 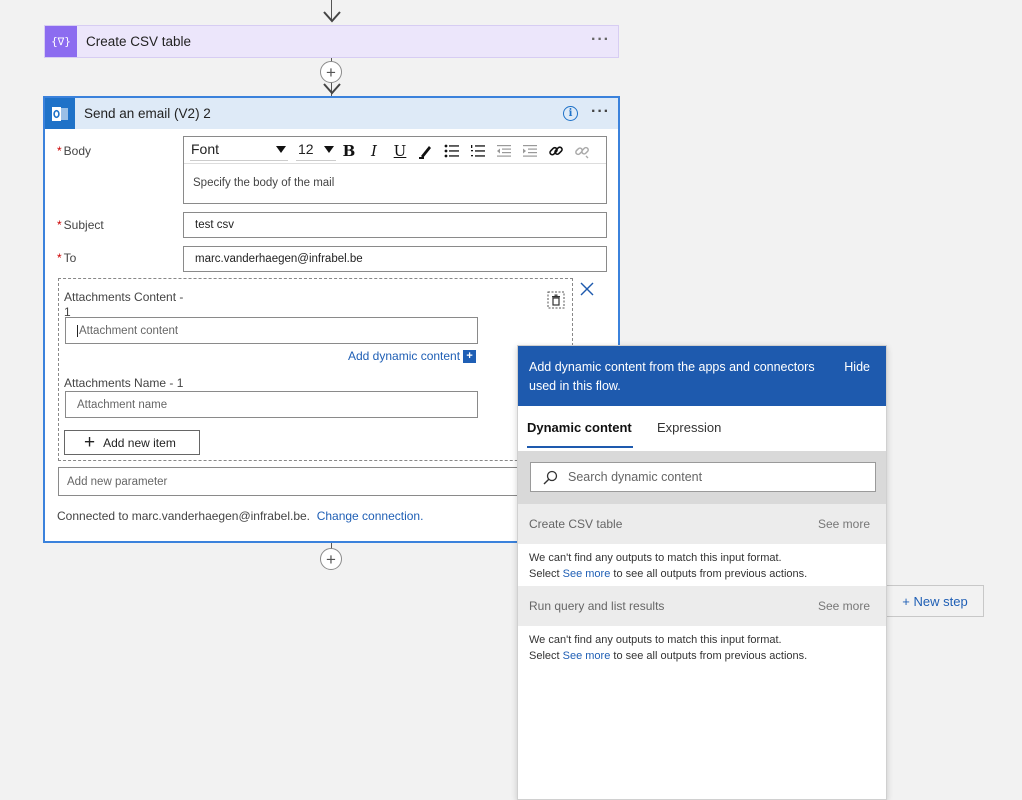 I want to click on search-area: Search dynamic content, so click(x=702, y=477).